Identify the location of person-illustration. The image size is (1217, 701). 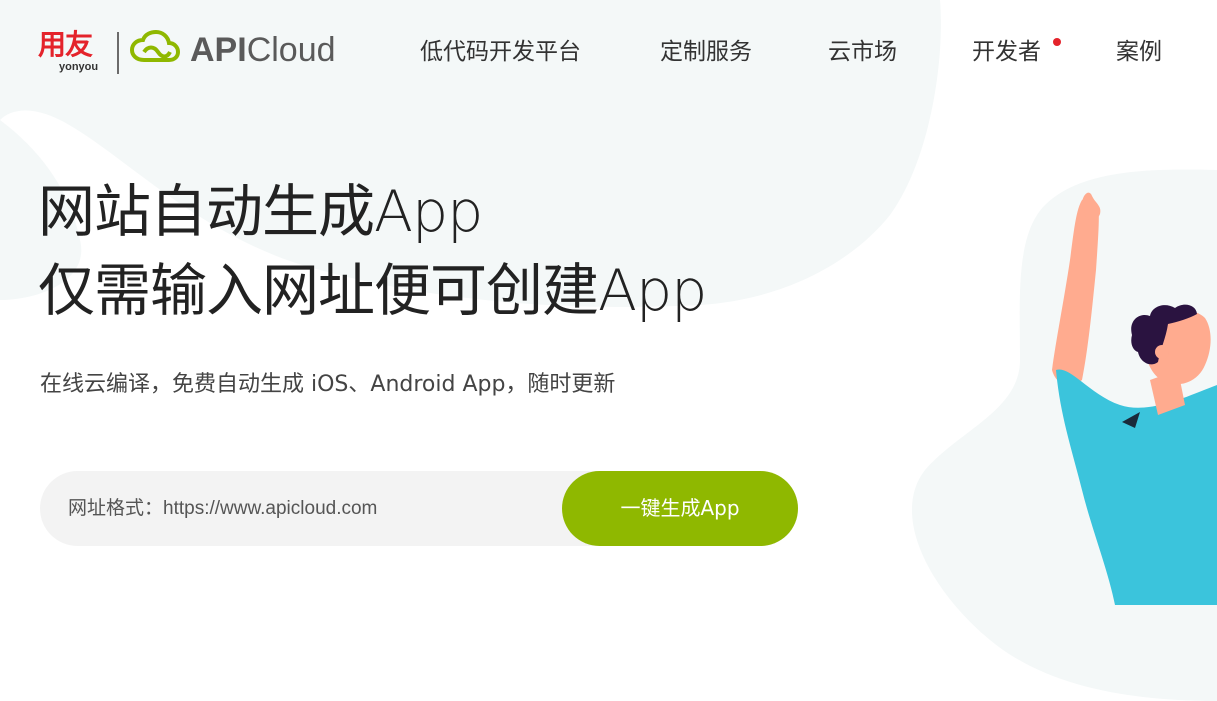
(1134, 398).